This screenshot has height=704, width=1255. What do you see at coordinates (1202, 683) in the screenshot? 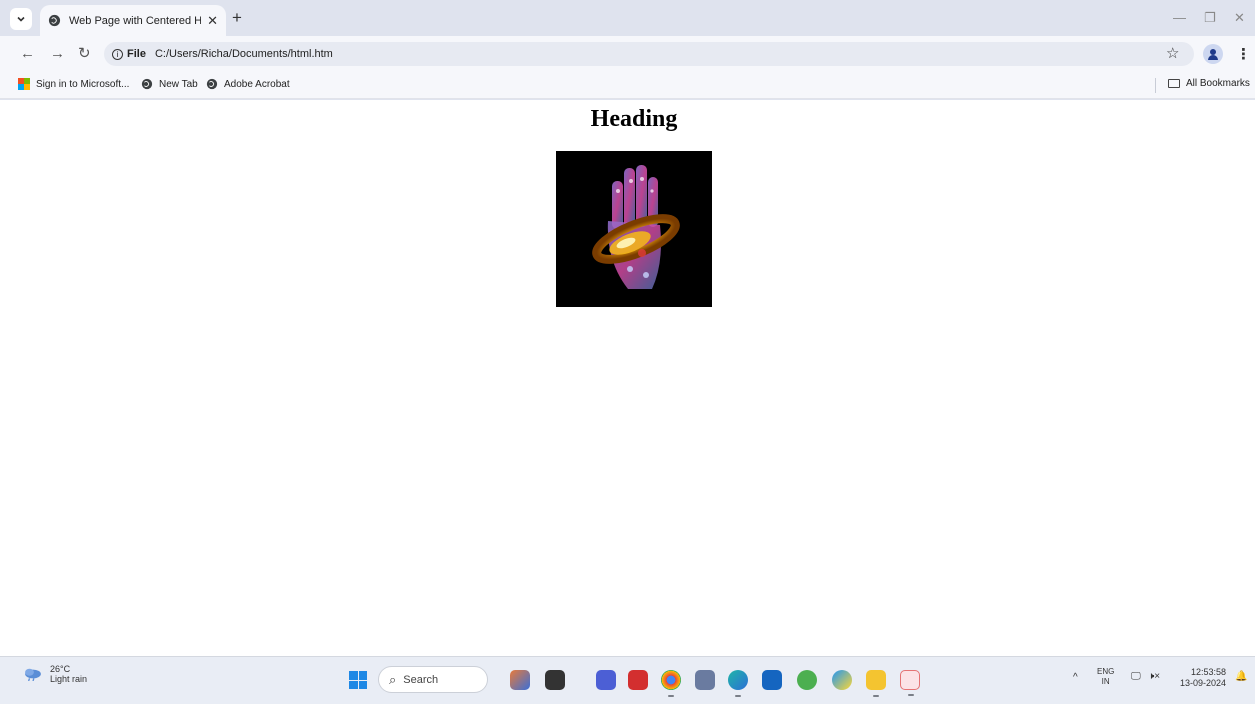
I see `clock-date: 13-09-2024` at bounding box center [1202, 683].